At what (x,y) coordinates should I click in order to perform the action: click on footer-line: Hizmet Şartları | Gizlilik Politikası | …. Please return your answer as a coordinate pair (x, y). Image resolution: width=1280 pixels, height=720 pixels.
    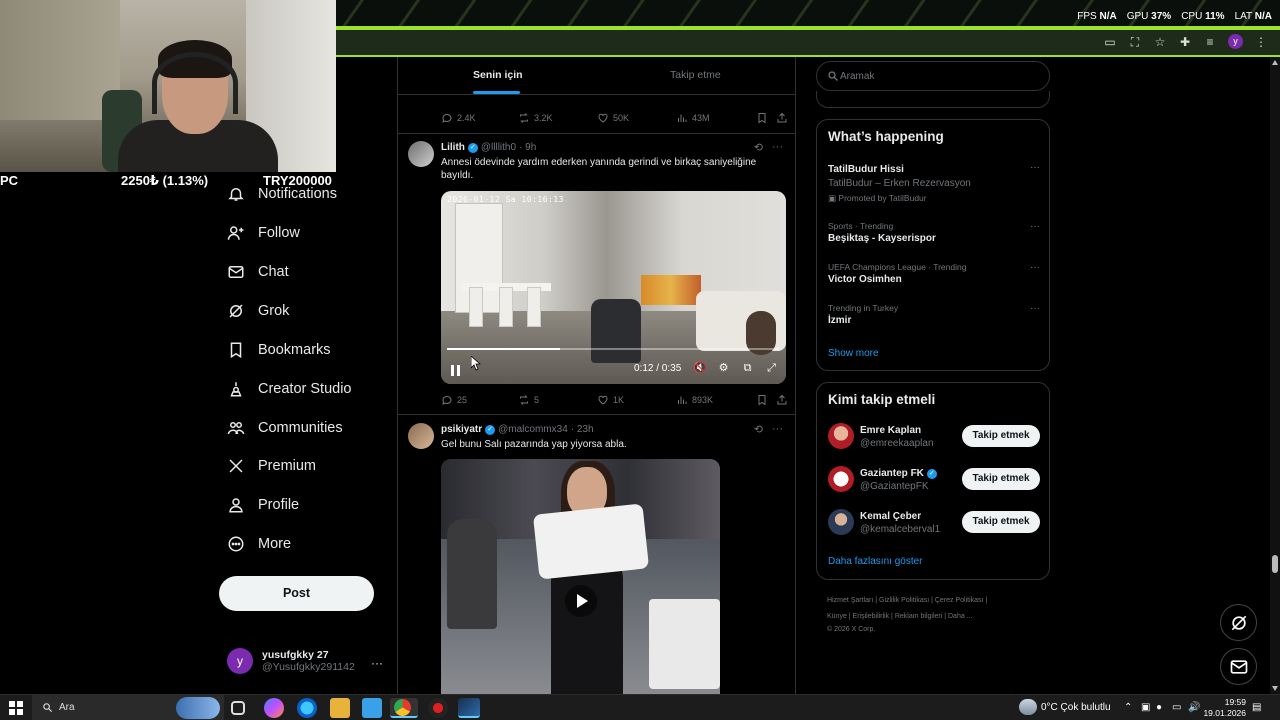
    Looking at the image, I should click on (937, 601).